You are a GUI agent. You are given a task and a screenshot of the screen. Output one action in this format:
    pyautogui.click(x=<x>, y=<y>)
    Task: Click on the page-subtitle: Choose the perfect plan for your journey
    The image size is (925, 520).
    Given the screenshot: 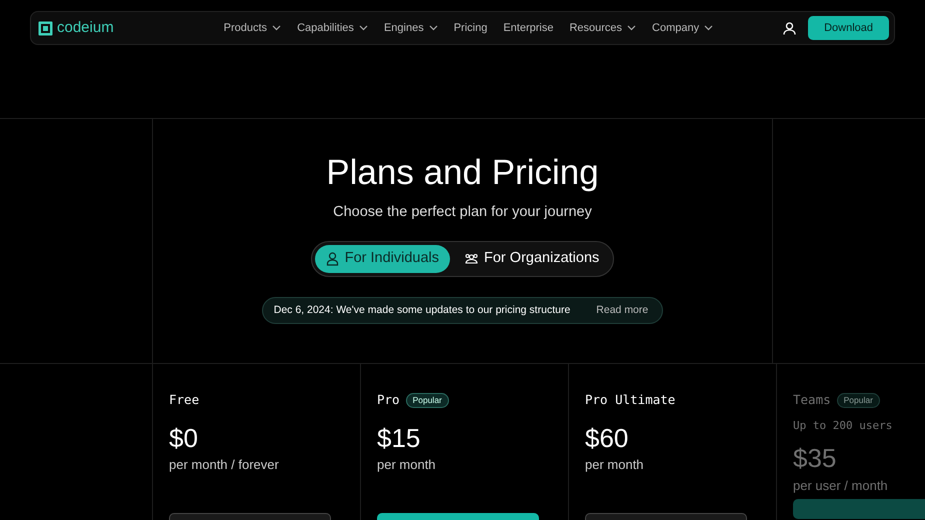 What is the action you would take?
    pyautogui.click(x=462, y=212)
    